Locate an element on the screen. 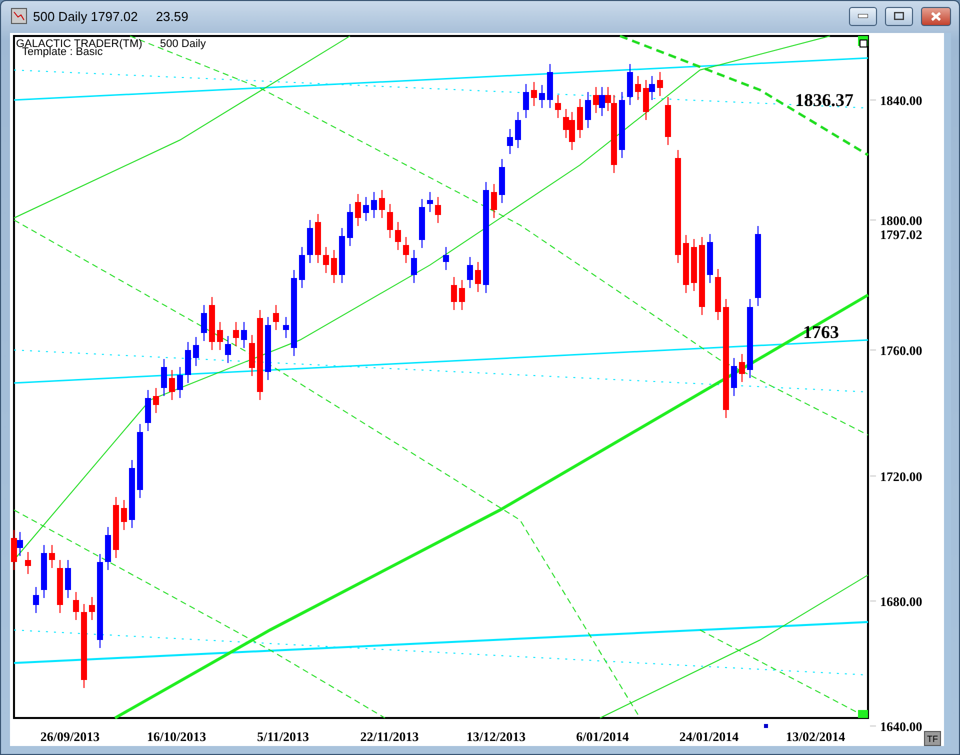 The height and width of the screenshot is (755, 960). minimize-button is located at coordinates (863, 16).